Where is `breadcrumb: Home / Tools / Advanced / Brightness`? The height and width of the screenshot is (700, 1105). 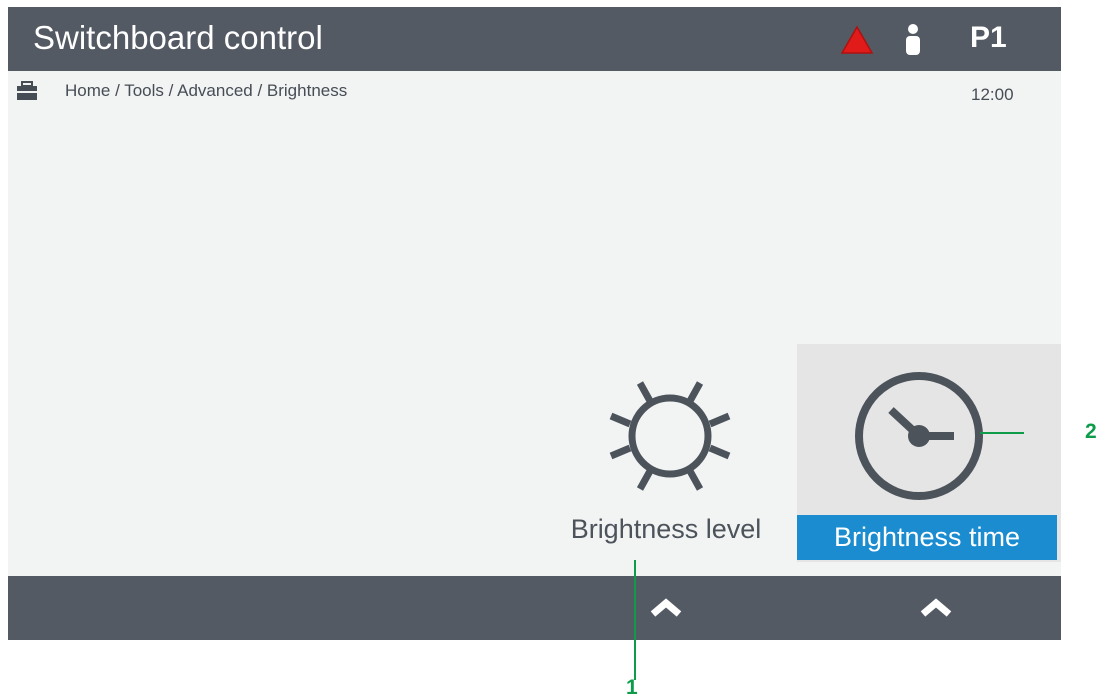 breadcrumb: Home / Tools / Advanced / Brightness is located at coordinates (206, 90).